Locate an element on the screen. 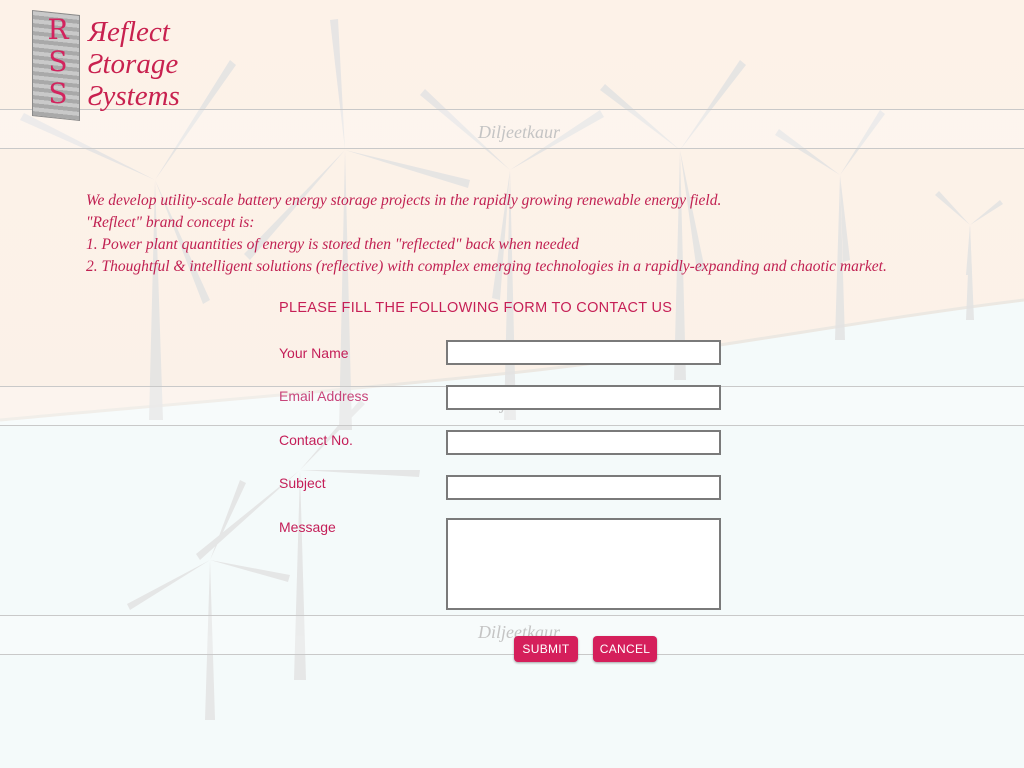  logo-word: Ƨystems is located at coordinates (134, 96).